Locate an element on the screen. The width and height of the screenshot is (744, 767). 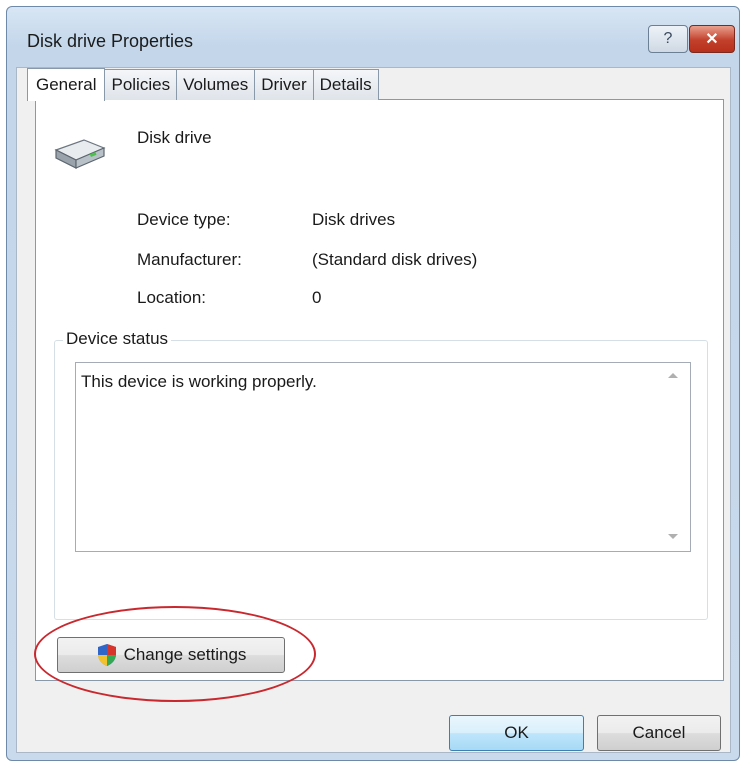
status-scrollbar is located at coordinates (673, 457).